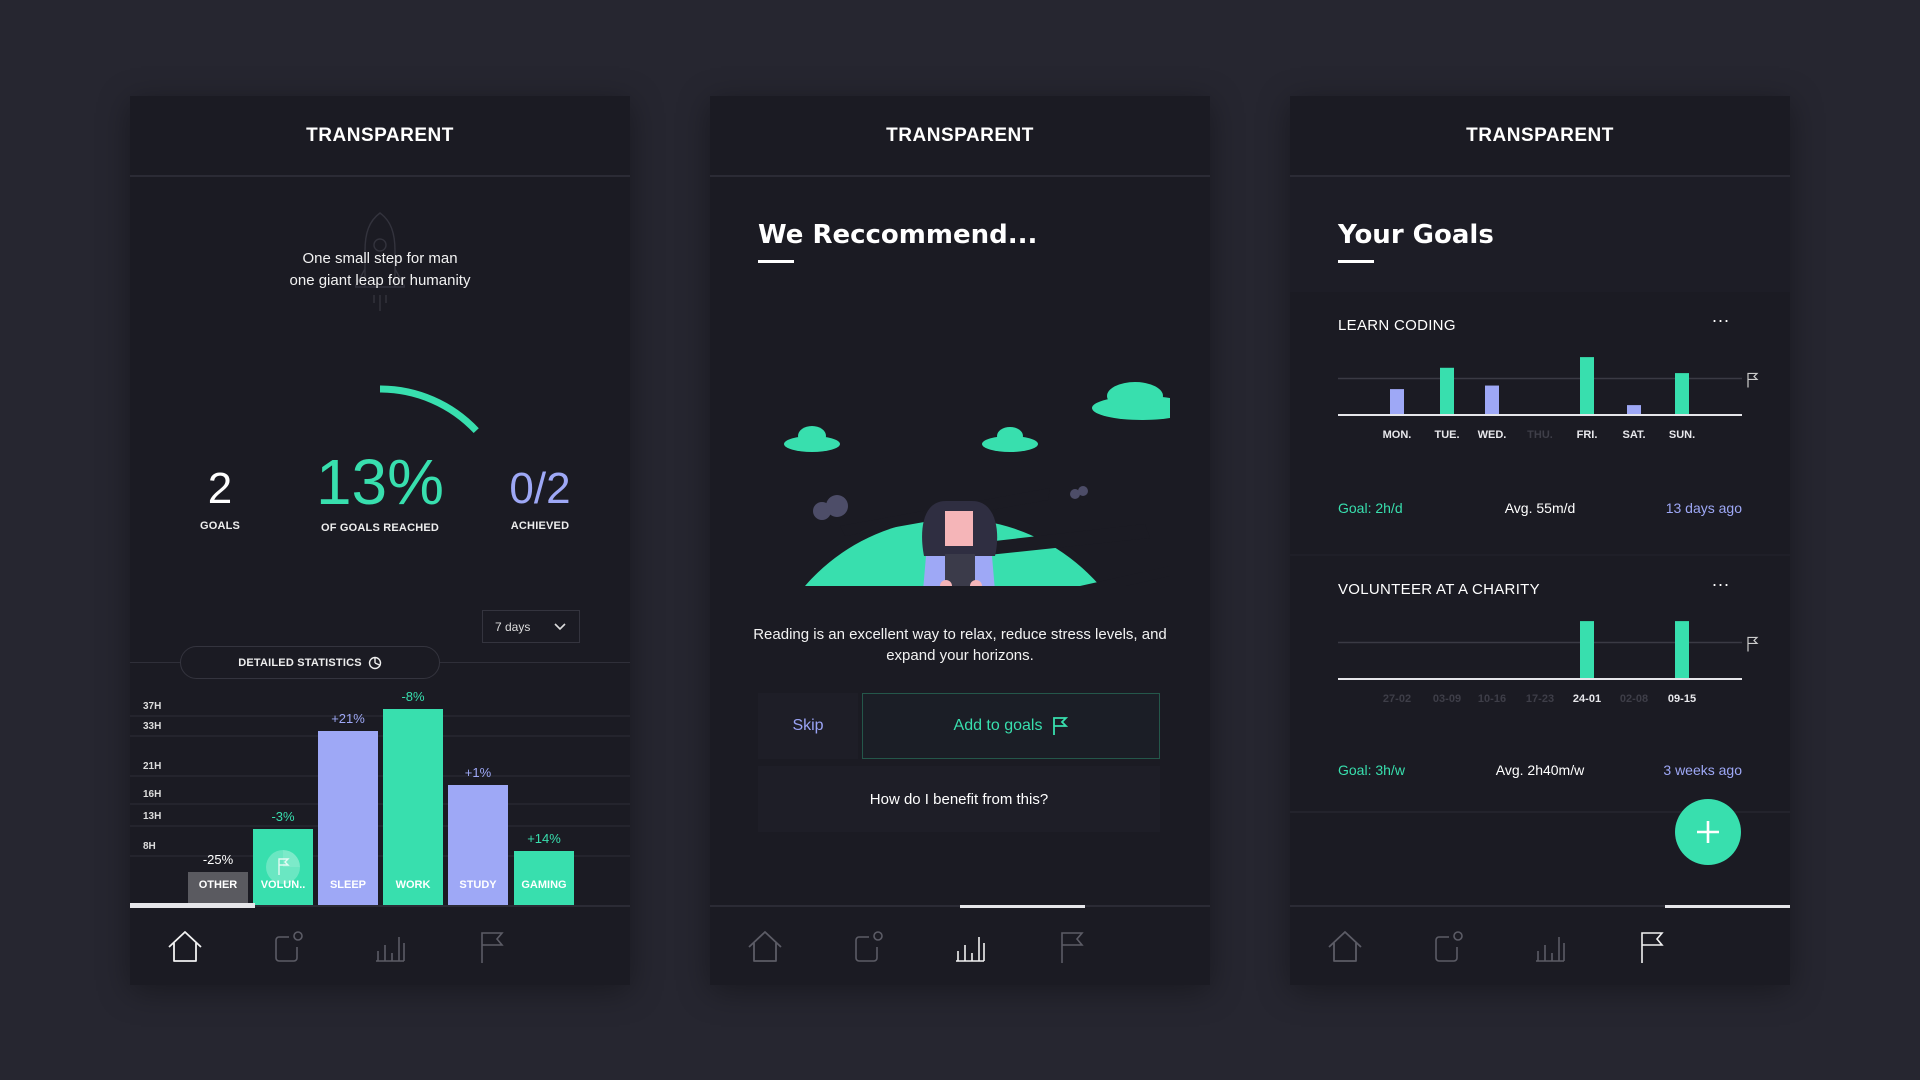 The image size is (1920, 1080). What do you see at coordinates (1397, 325) in the screenshot?
I see `goal-title: LEARN CODING` at bounding box center [1397, 325].